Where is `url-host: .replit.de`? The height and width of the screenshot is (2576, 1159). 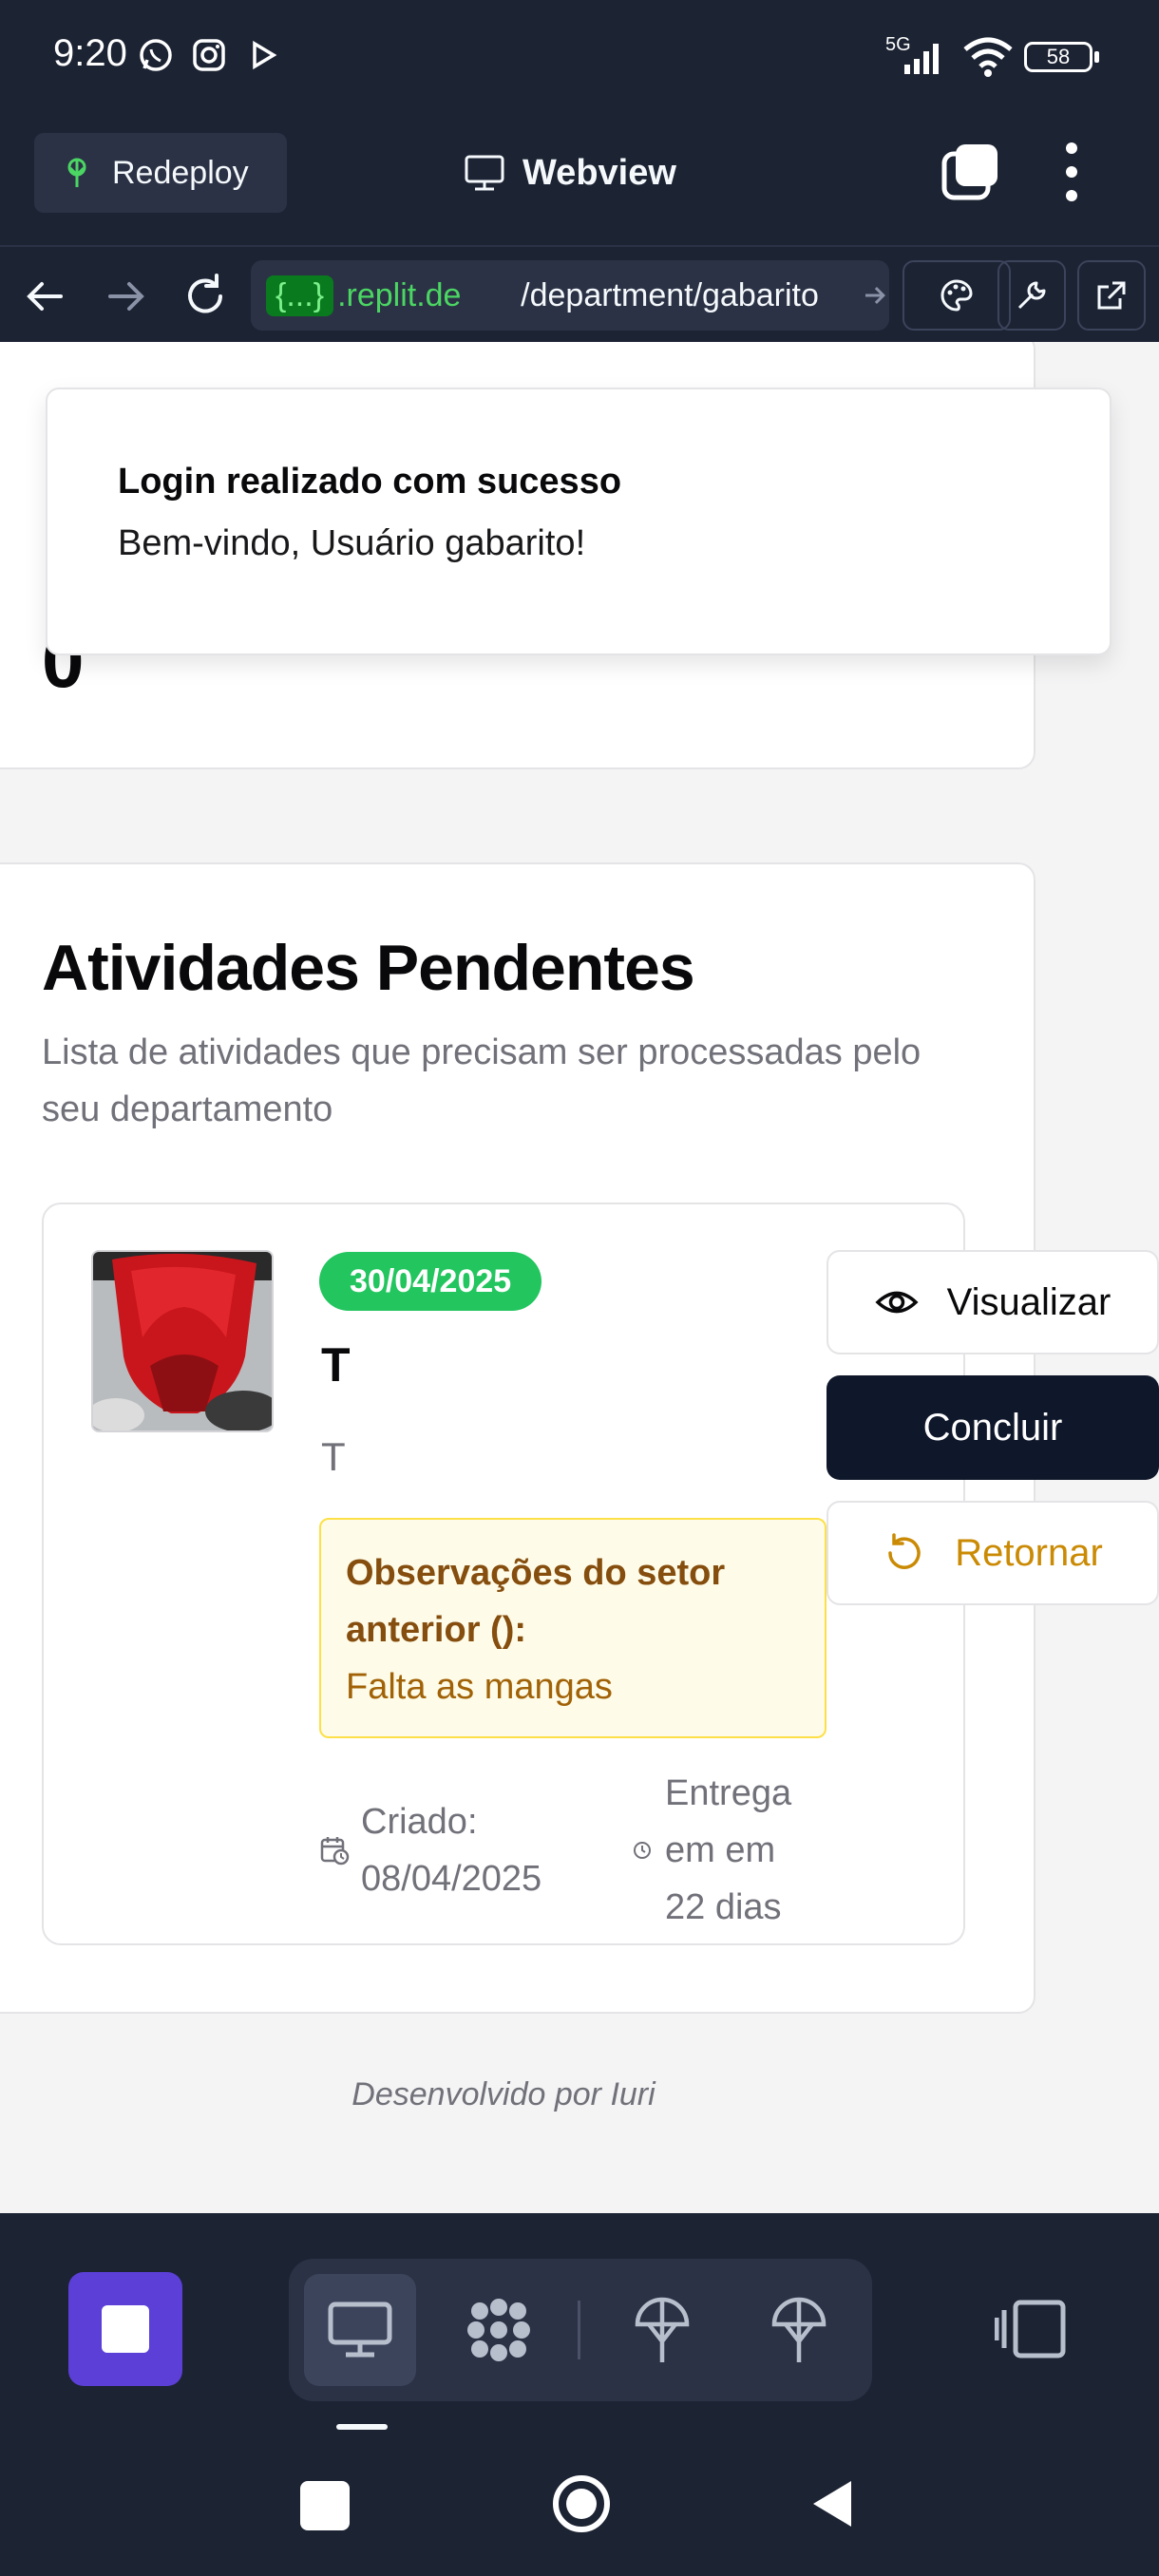
url-host: .replit.de is located at coordinates (399, 294).